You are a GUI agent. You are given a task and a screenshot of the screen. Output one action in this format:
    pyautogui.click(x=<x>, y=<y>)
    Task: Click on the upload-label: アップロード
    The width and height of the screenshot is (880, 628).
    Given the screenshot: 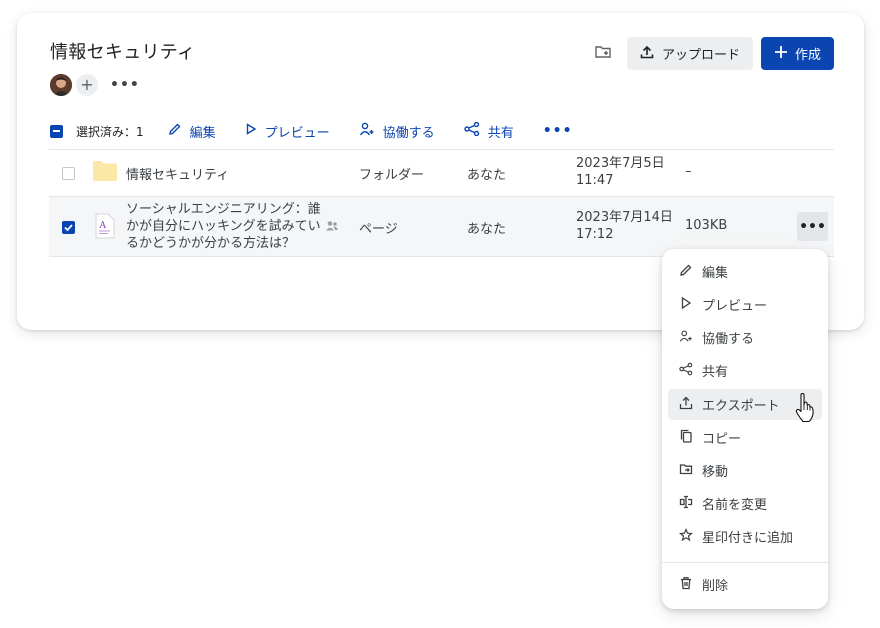 What is the action you would take?
    pyautogui.click(x=700, y=55)
    